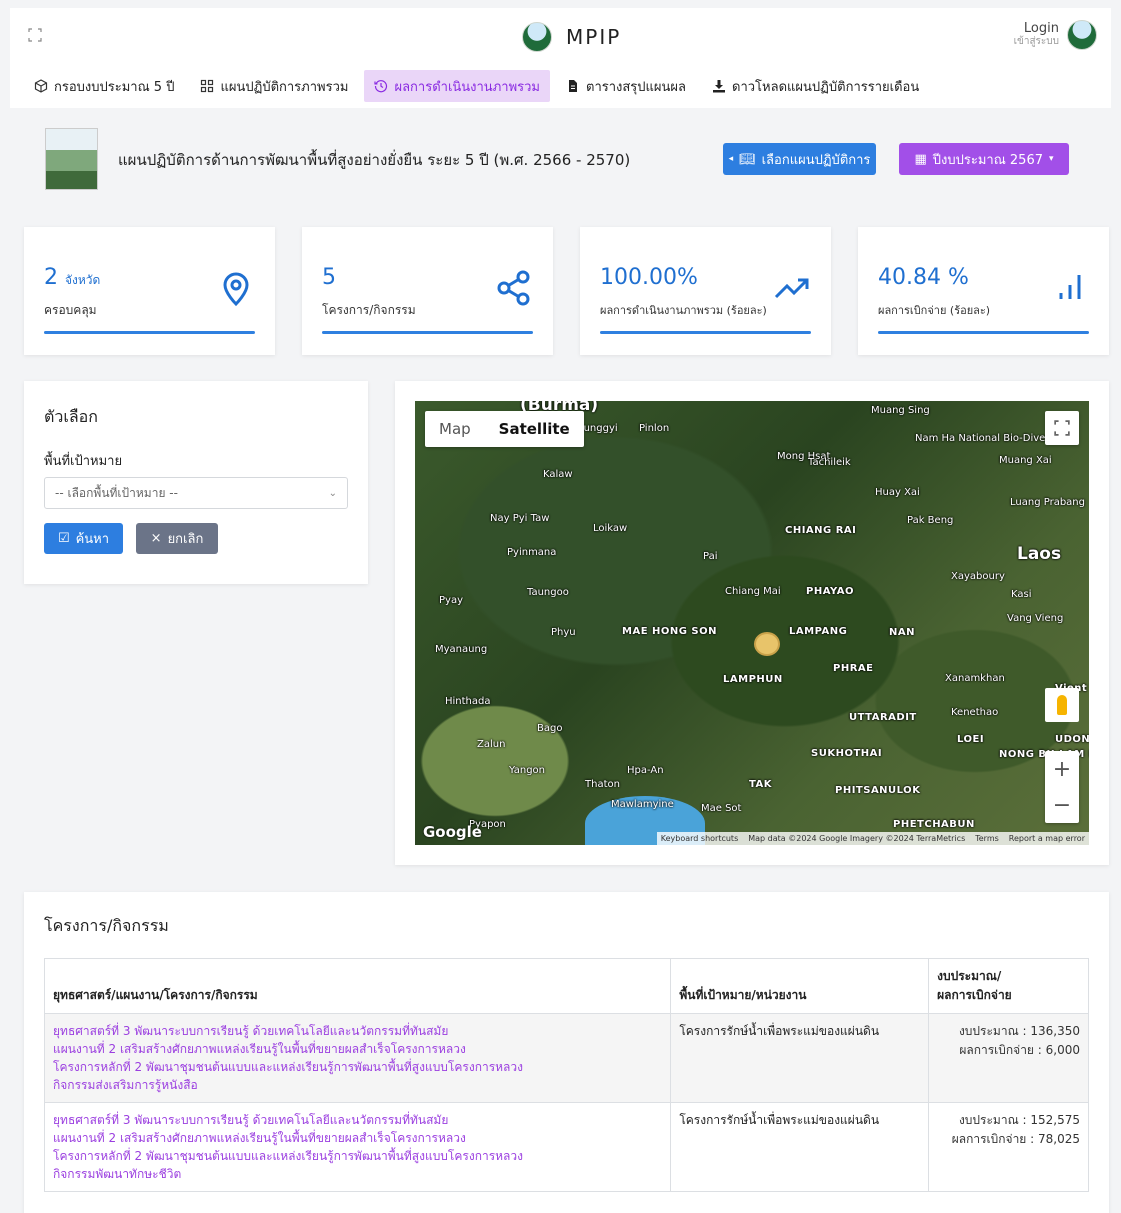 This screenshot has width=1121, height=1213. I want to click on map-place-label: Hinthada, so click(468, 701).